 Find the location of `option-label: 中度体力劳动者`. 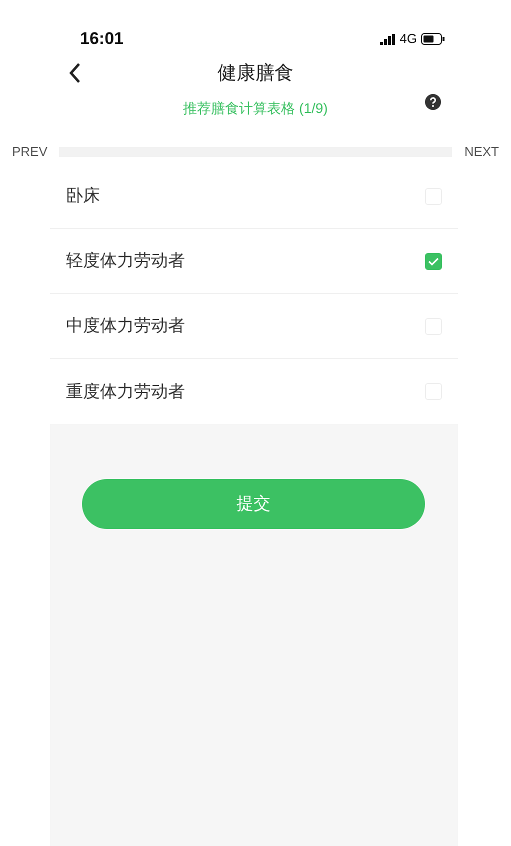

option-label: 中度体力劳动者 is located at coordinates (125, 326).